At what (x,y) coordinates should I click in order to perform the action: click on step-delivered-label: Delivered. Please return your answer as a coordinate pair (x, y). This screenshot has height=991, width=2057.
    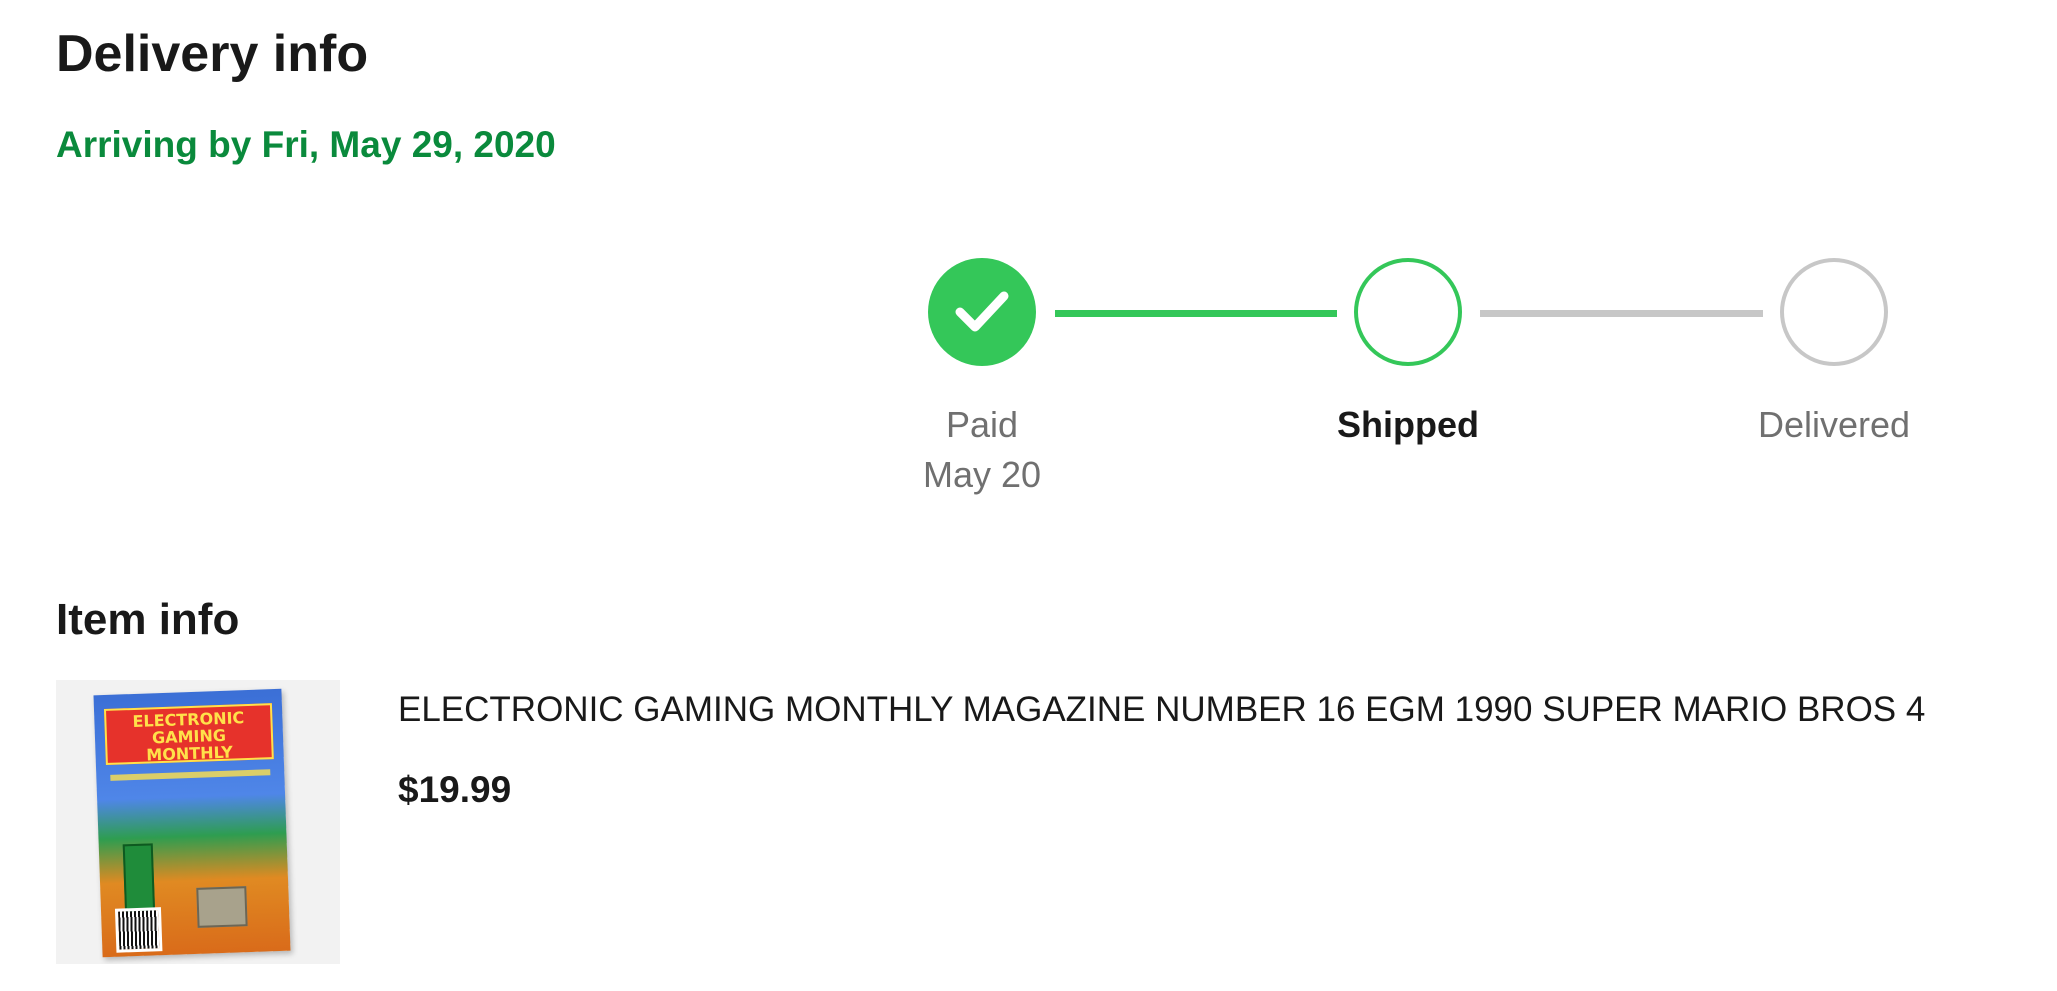
    Looking at the image, I should click on (1834, 425).